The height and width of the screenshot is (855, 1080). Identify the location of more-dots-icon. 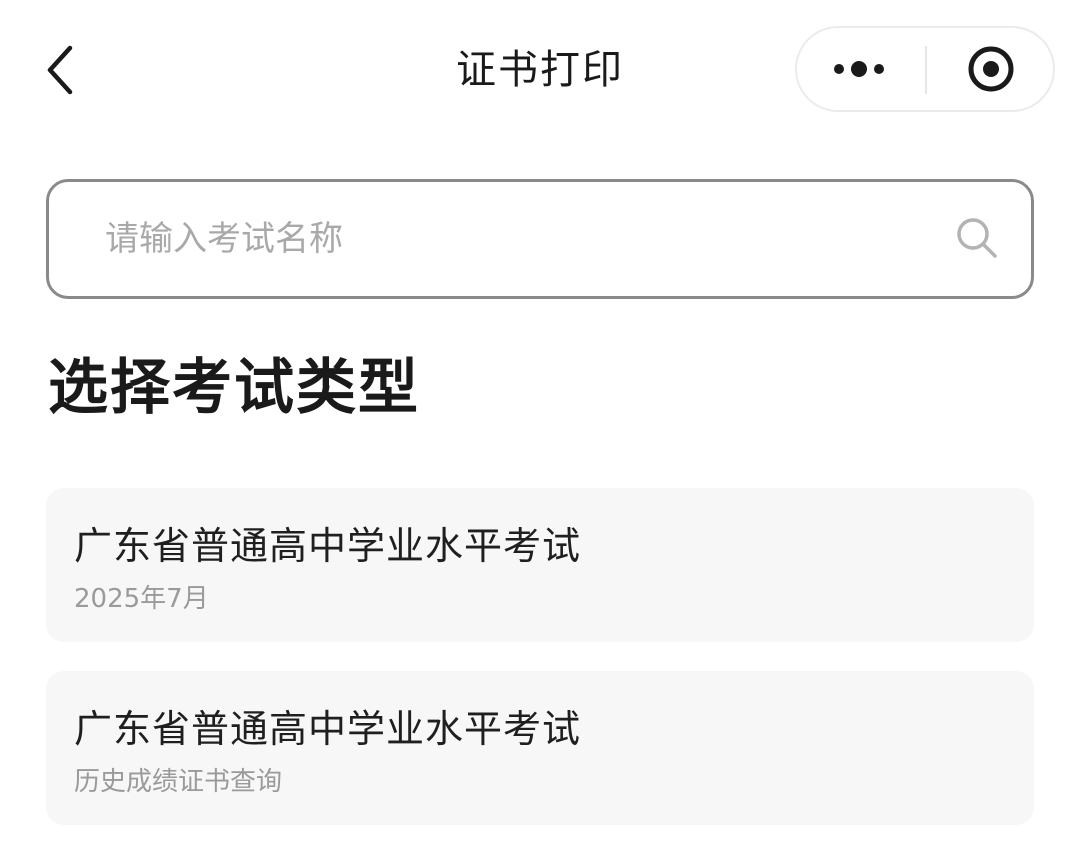
(859, 69).